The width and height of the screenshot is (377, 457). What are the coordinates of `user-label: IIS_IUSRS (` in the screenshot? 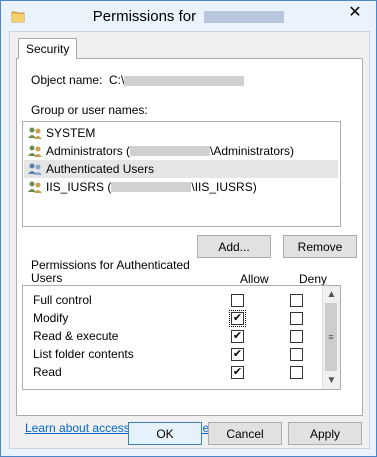 It's located at (79, 187).